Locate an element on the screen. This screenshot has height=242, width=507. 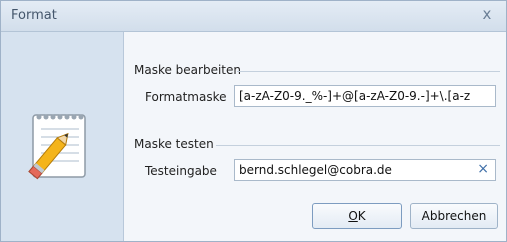
format-mask-label: Formatmaske is located at coordinates (186, 97).